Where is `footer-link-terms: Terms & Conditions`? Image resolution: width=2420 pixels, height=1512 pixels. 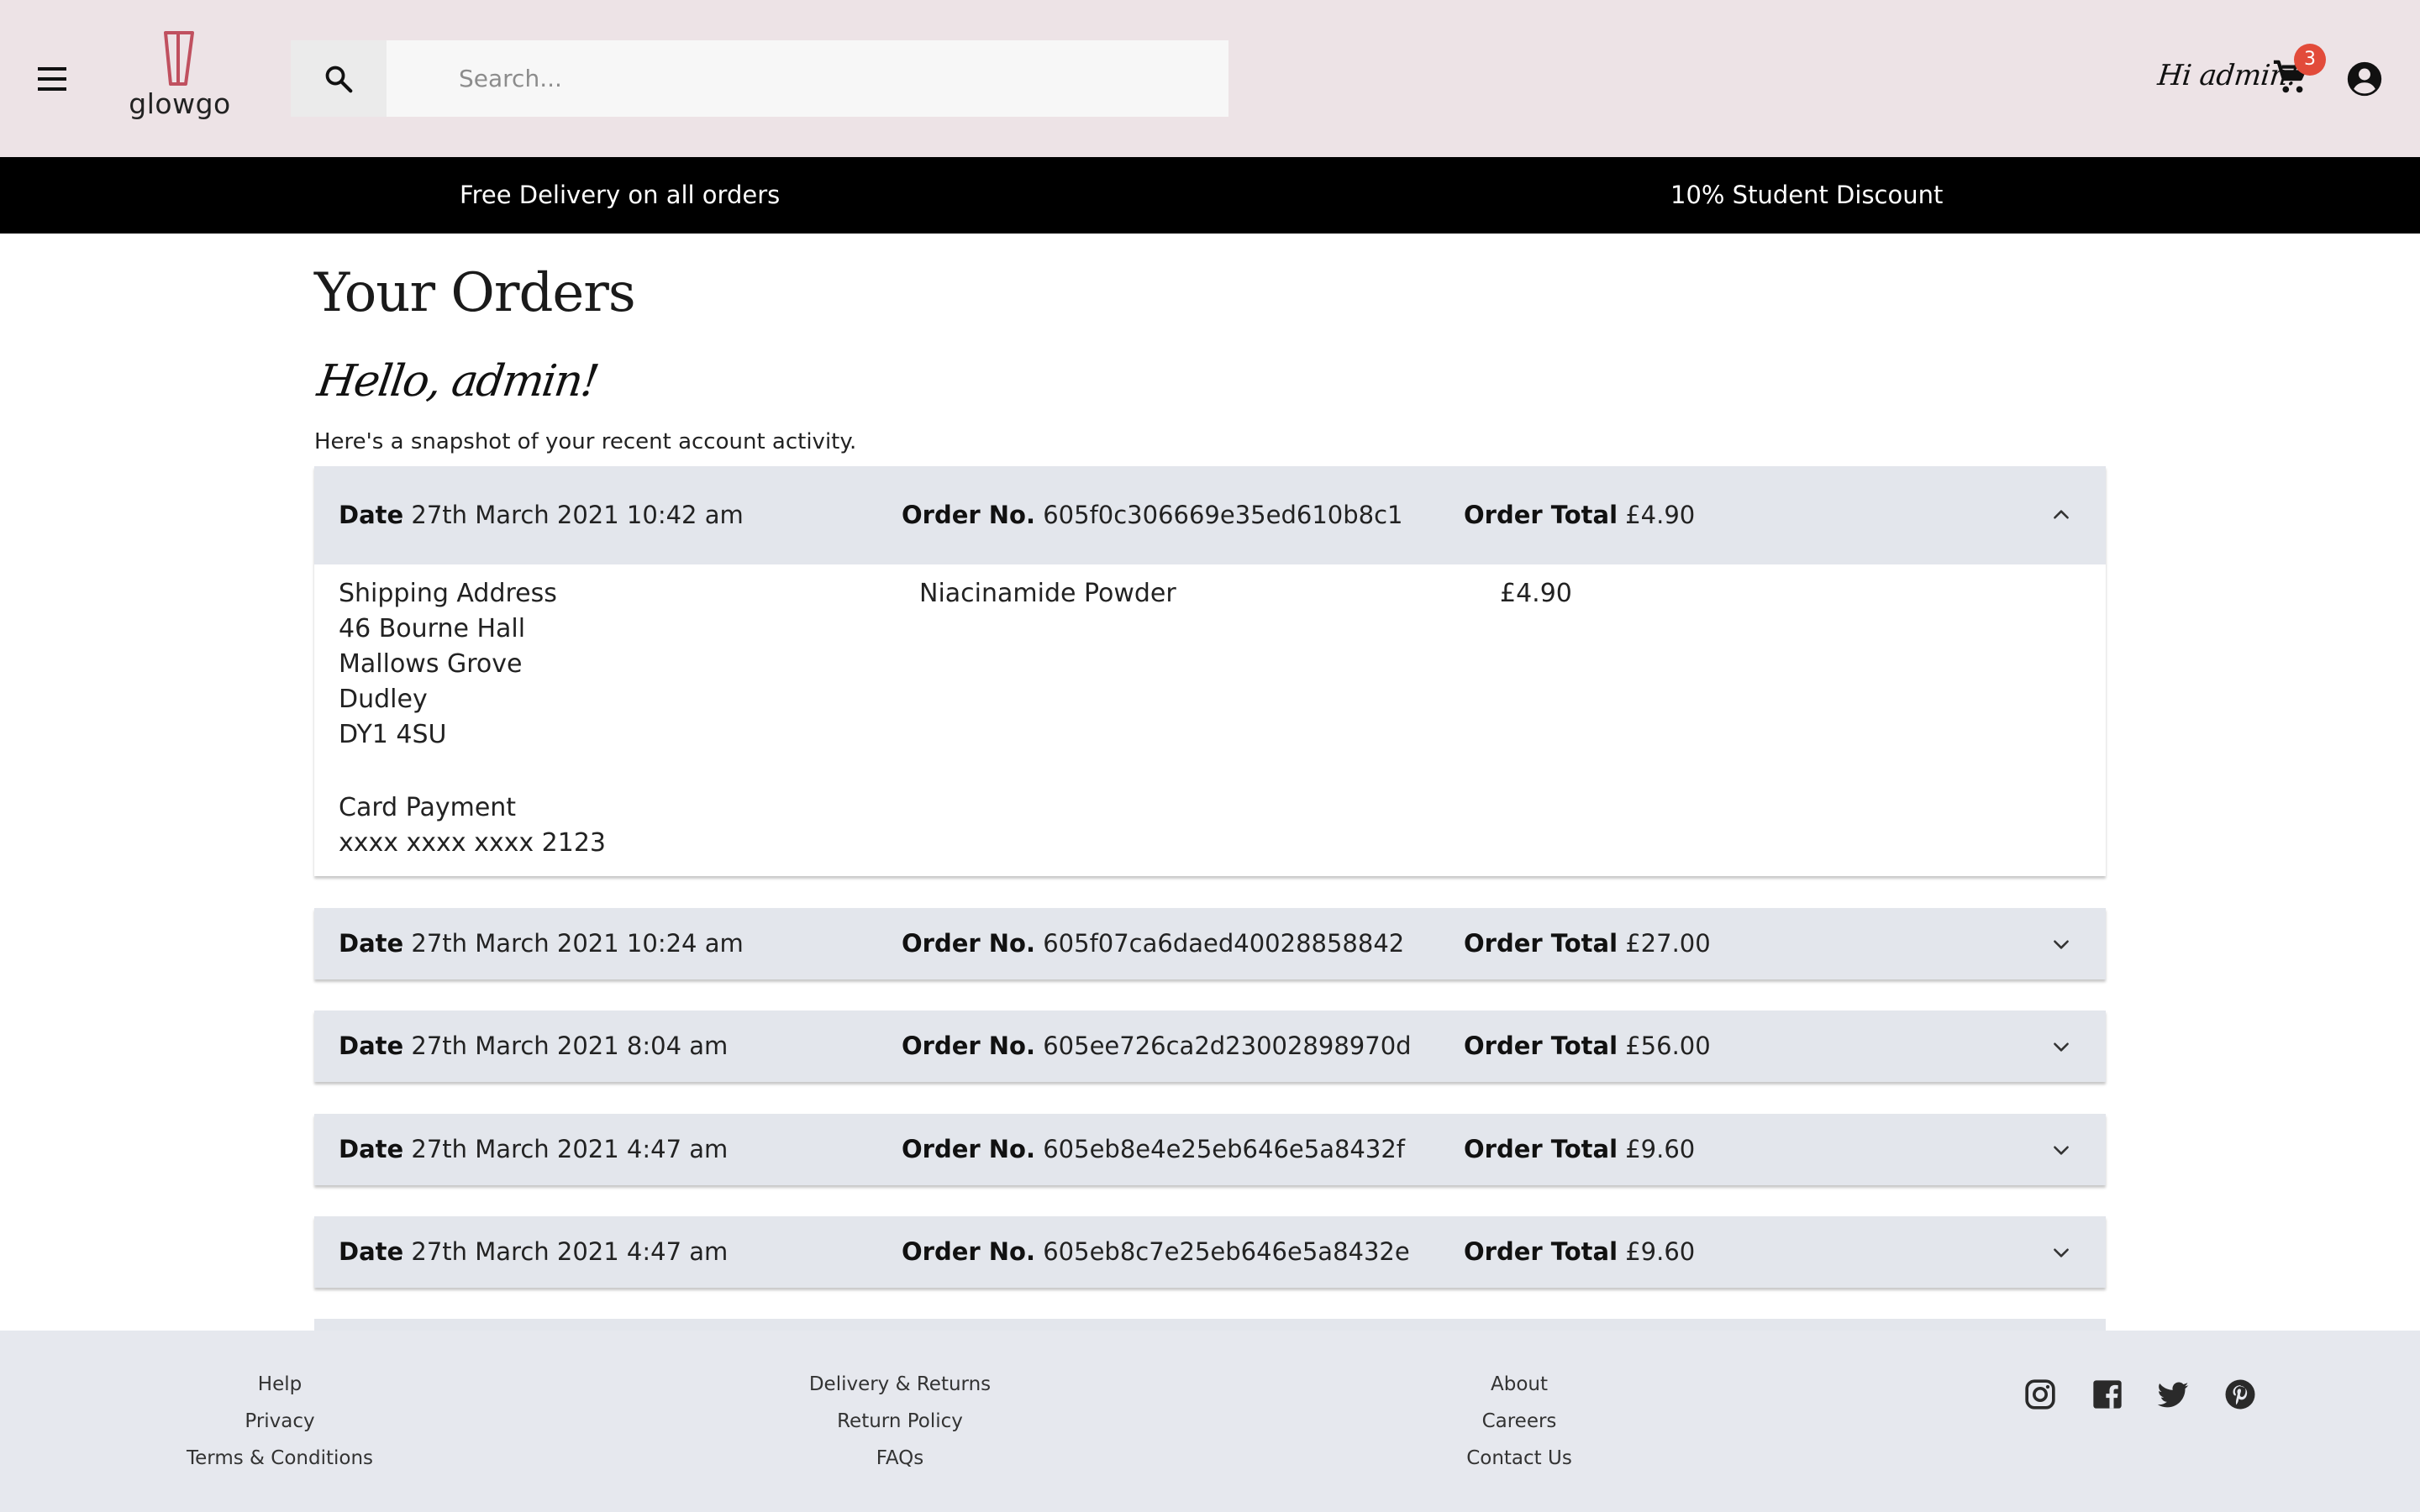
footer-link-terms: Terms & Conditions is located at coordinates (280, 1458).